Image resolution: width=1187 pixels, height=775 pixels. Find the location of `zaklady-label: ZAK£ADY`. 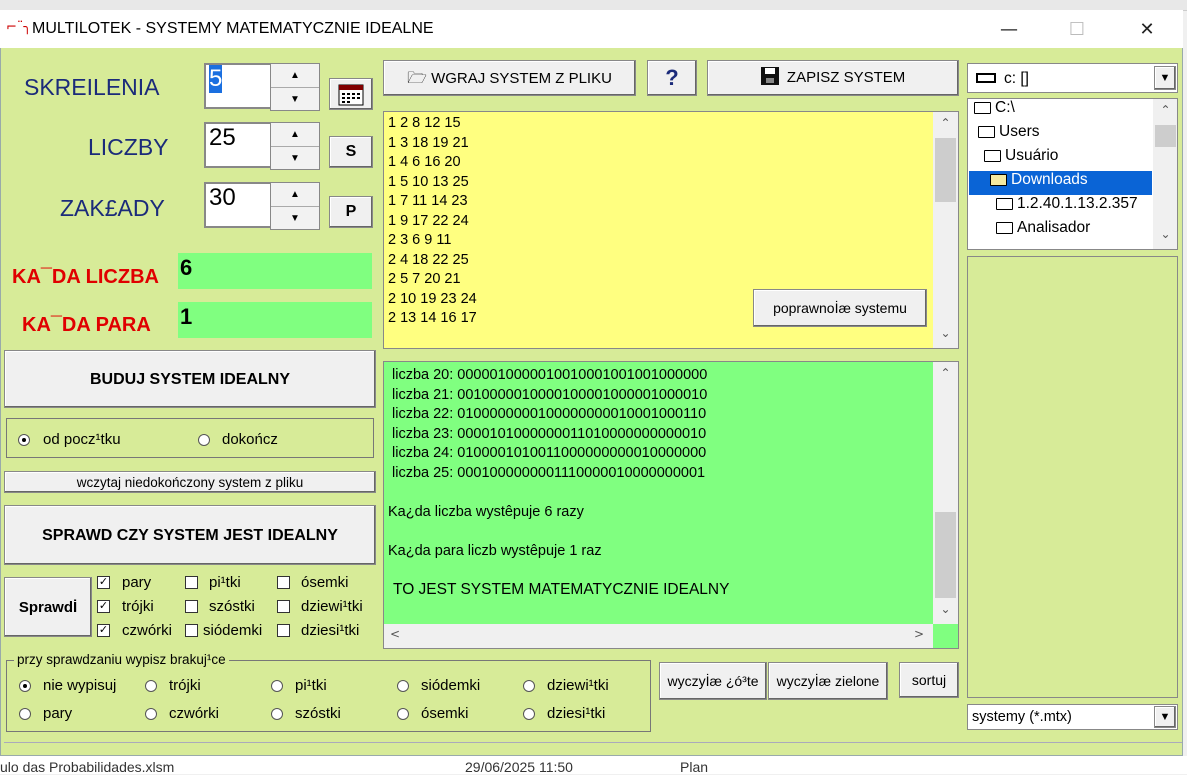

zaklady-label: ZAK£ADY is located at coordinates (112, 208).